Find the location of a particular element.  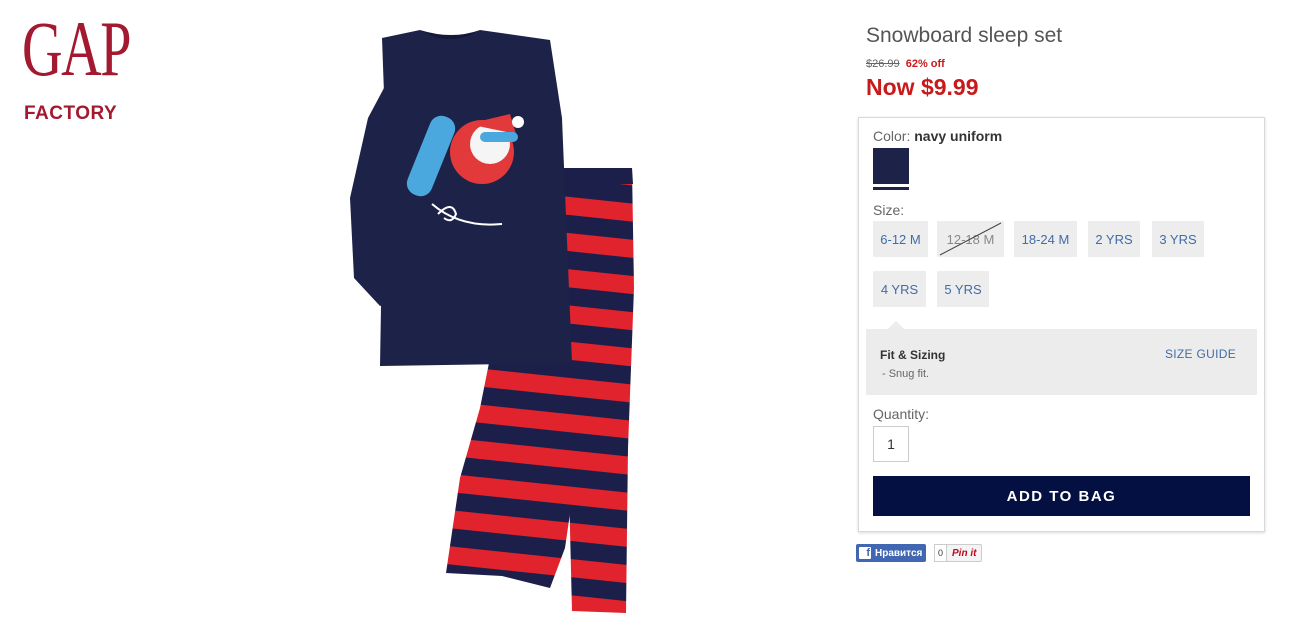

size-guide-link: SIZE GUIDE is located at coordinates (1200, 354).